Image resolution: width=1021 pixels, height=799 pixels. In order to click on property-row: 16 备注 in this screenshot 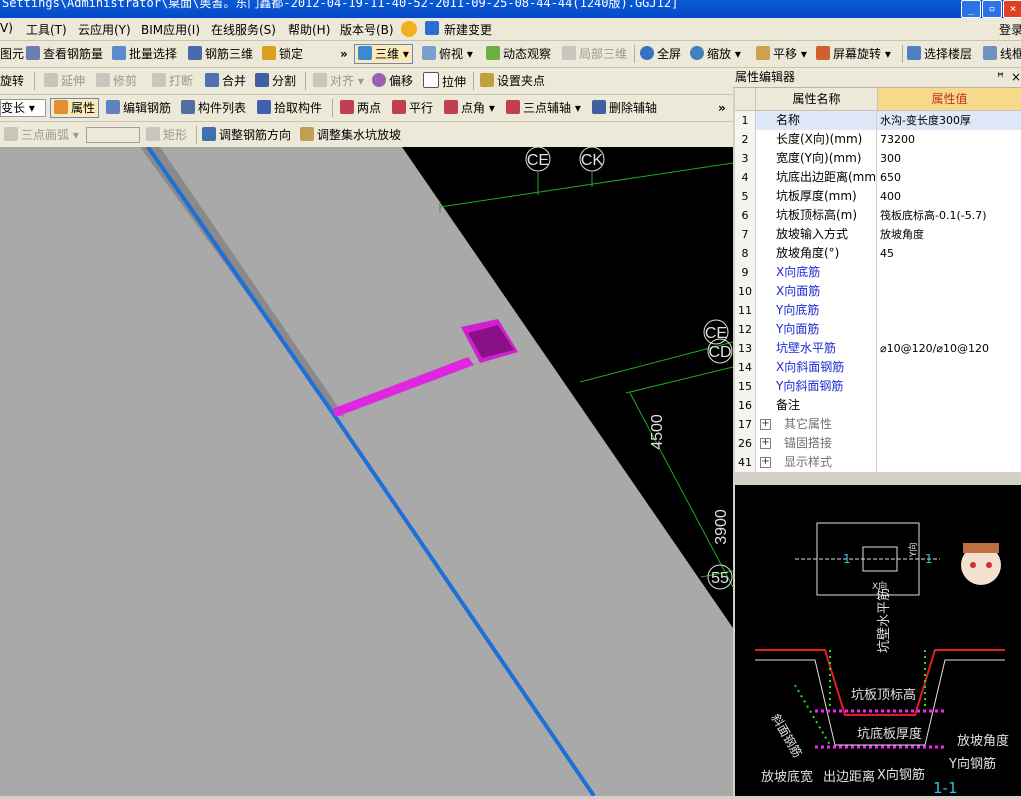, I will do `click(878, 406)`.